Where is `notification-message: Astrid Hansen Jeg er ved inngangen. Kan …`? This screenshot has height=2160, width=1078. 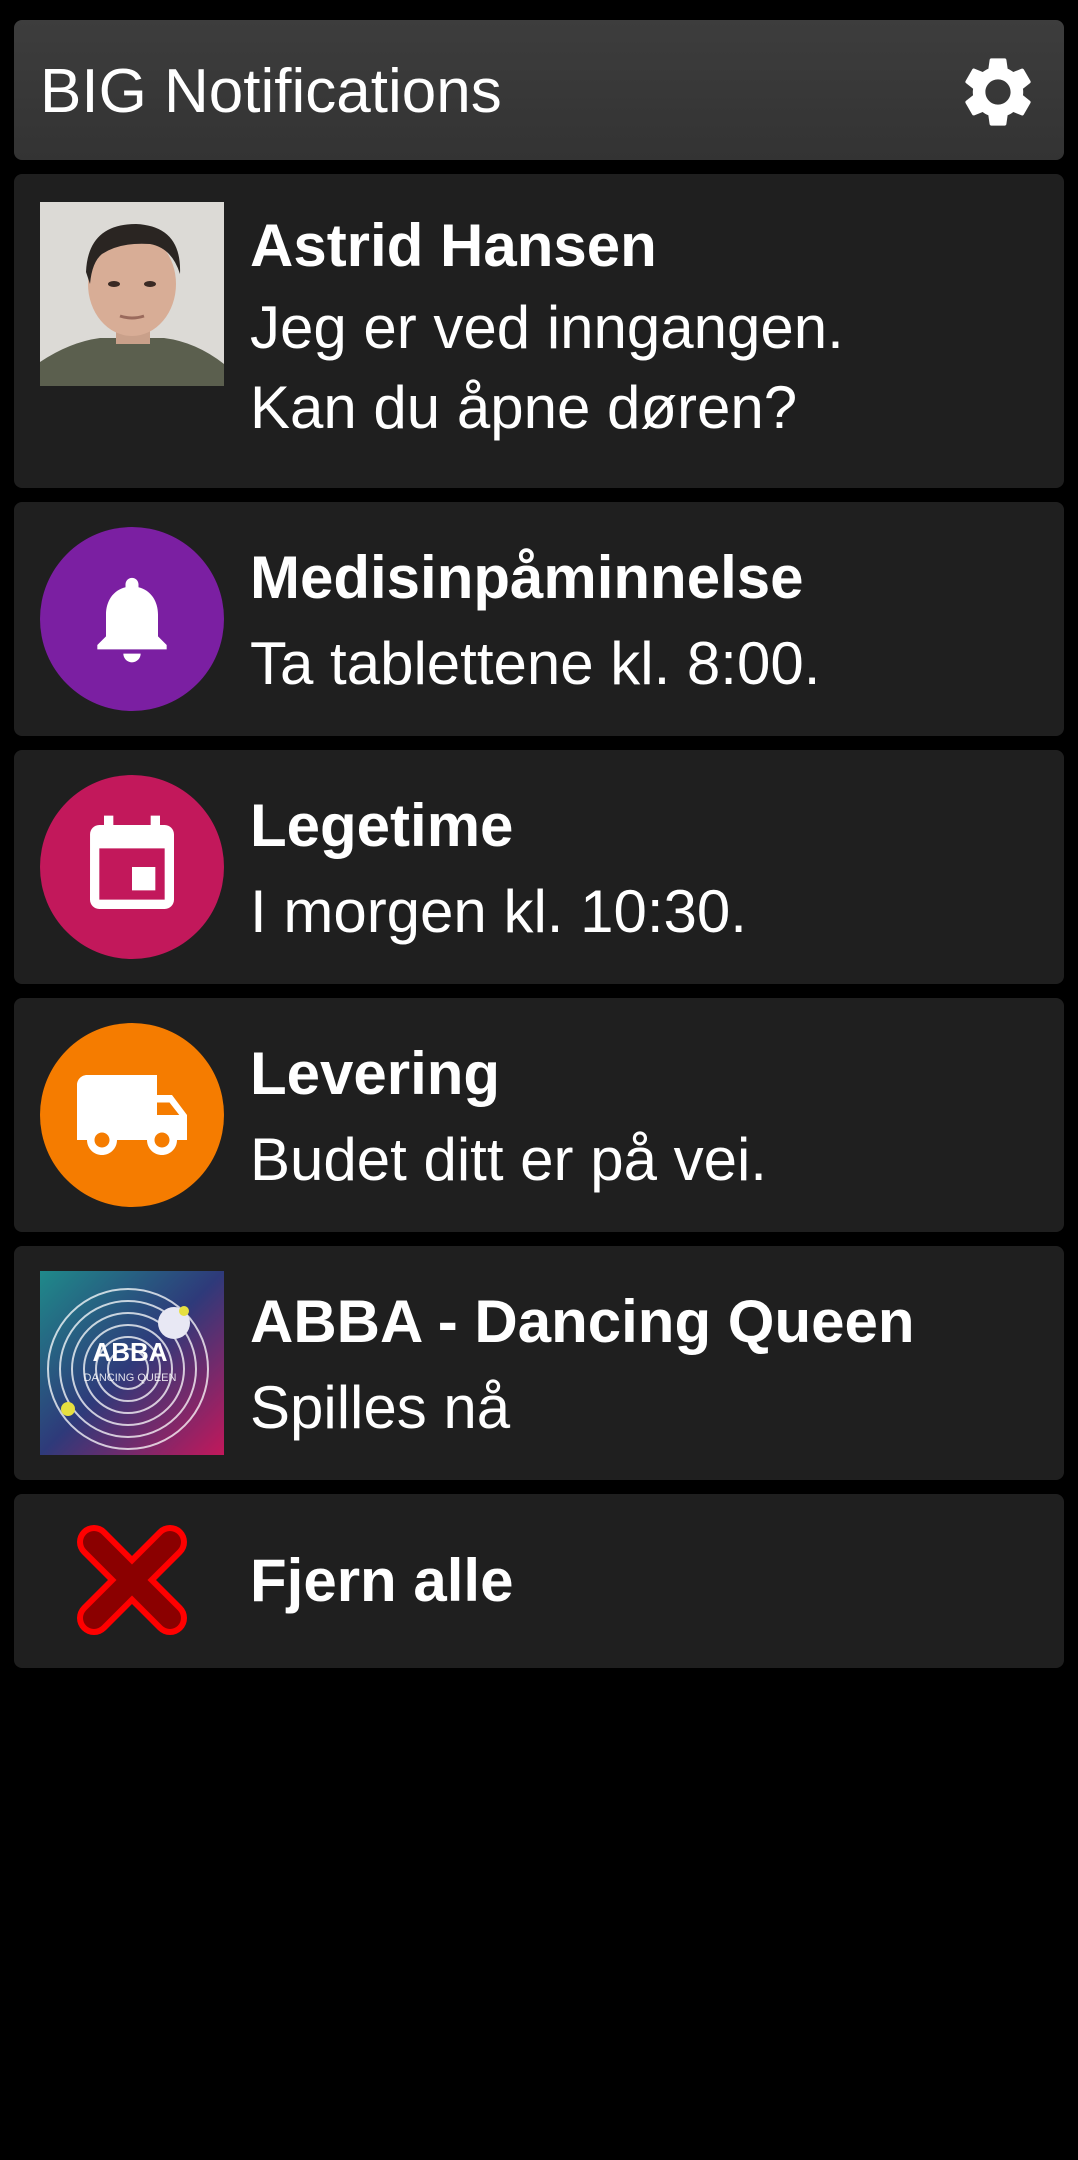
notification-message: Astrid Hansen Jeg er ved inngangen. Kan … is located at coordinates (539, 331).